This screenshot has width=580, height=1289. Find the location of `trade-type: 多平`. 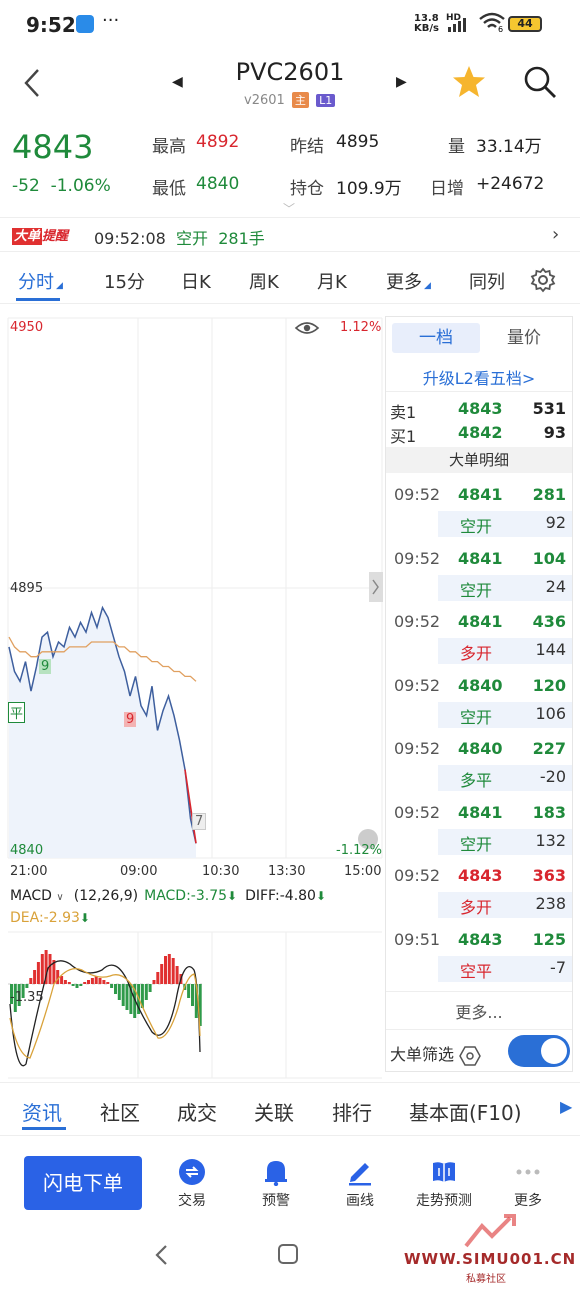

trade-type: 多平 is located at coordinates (476, 780).